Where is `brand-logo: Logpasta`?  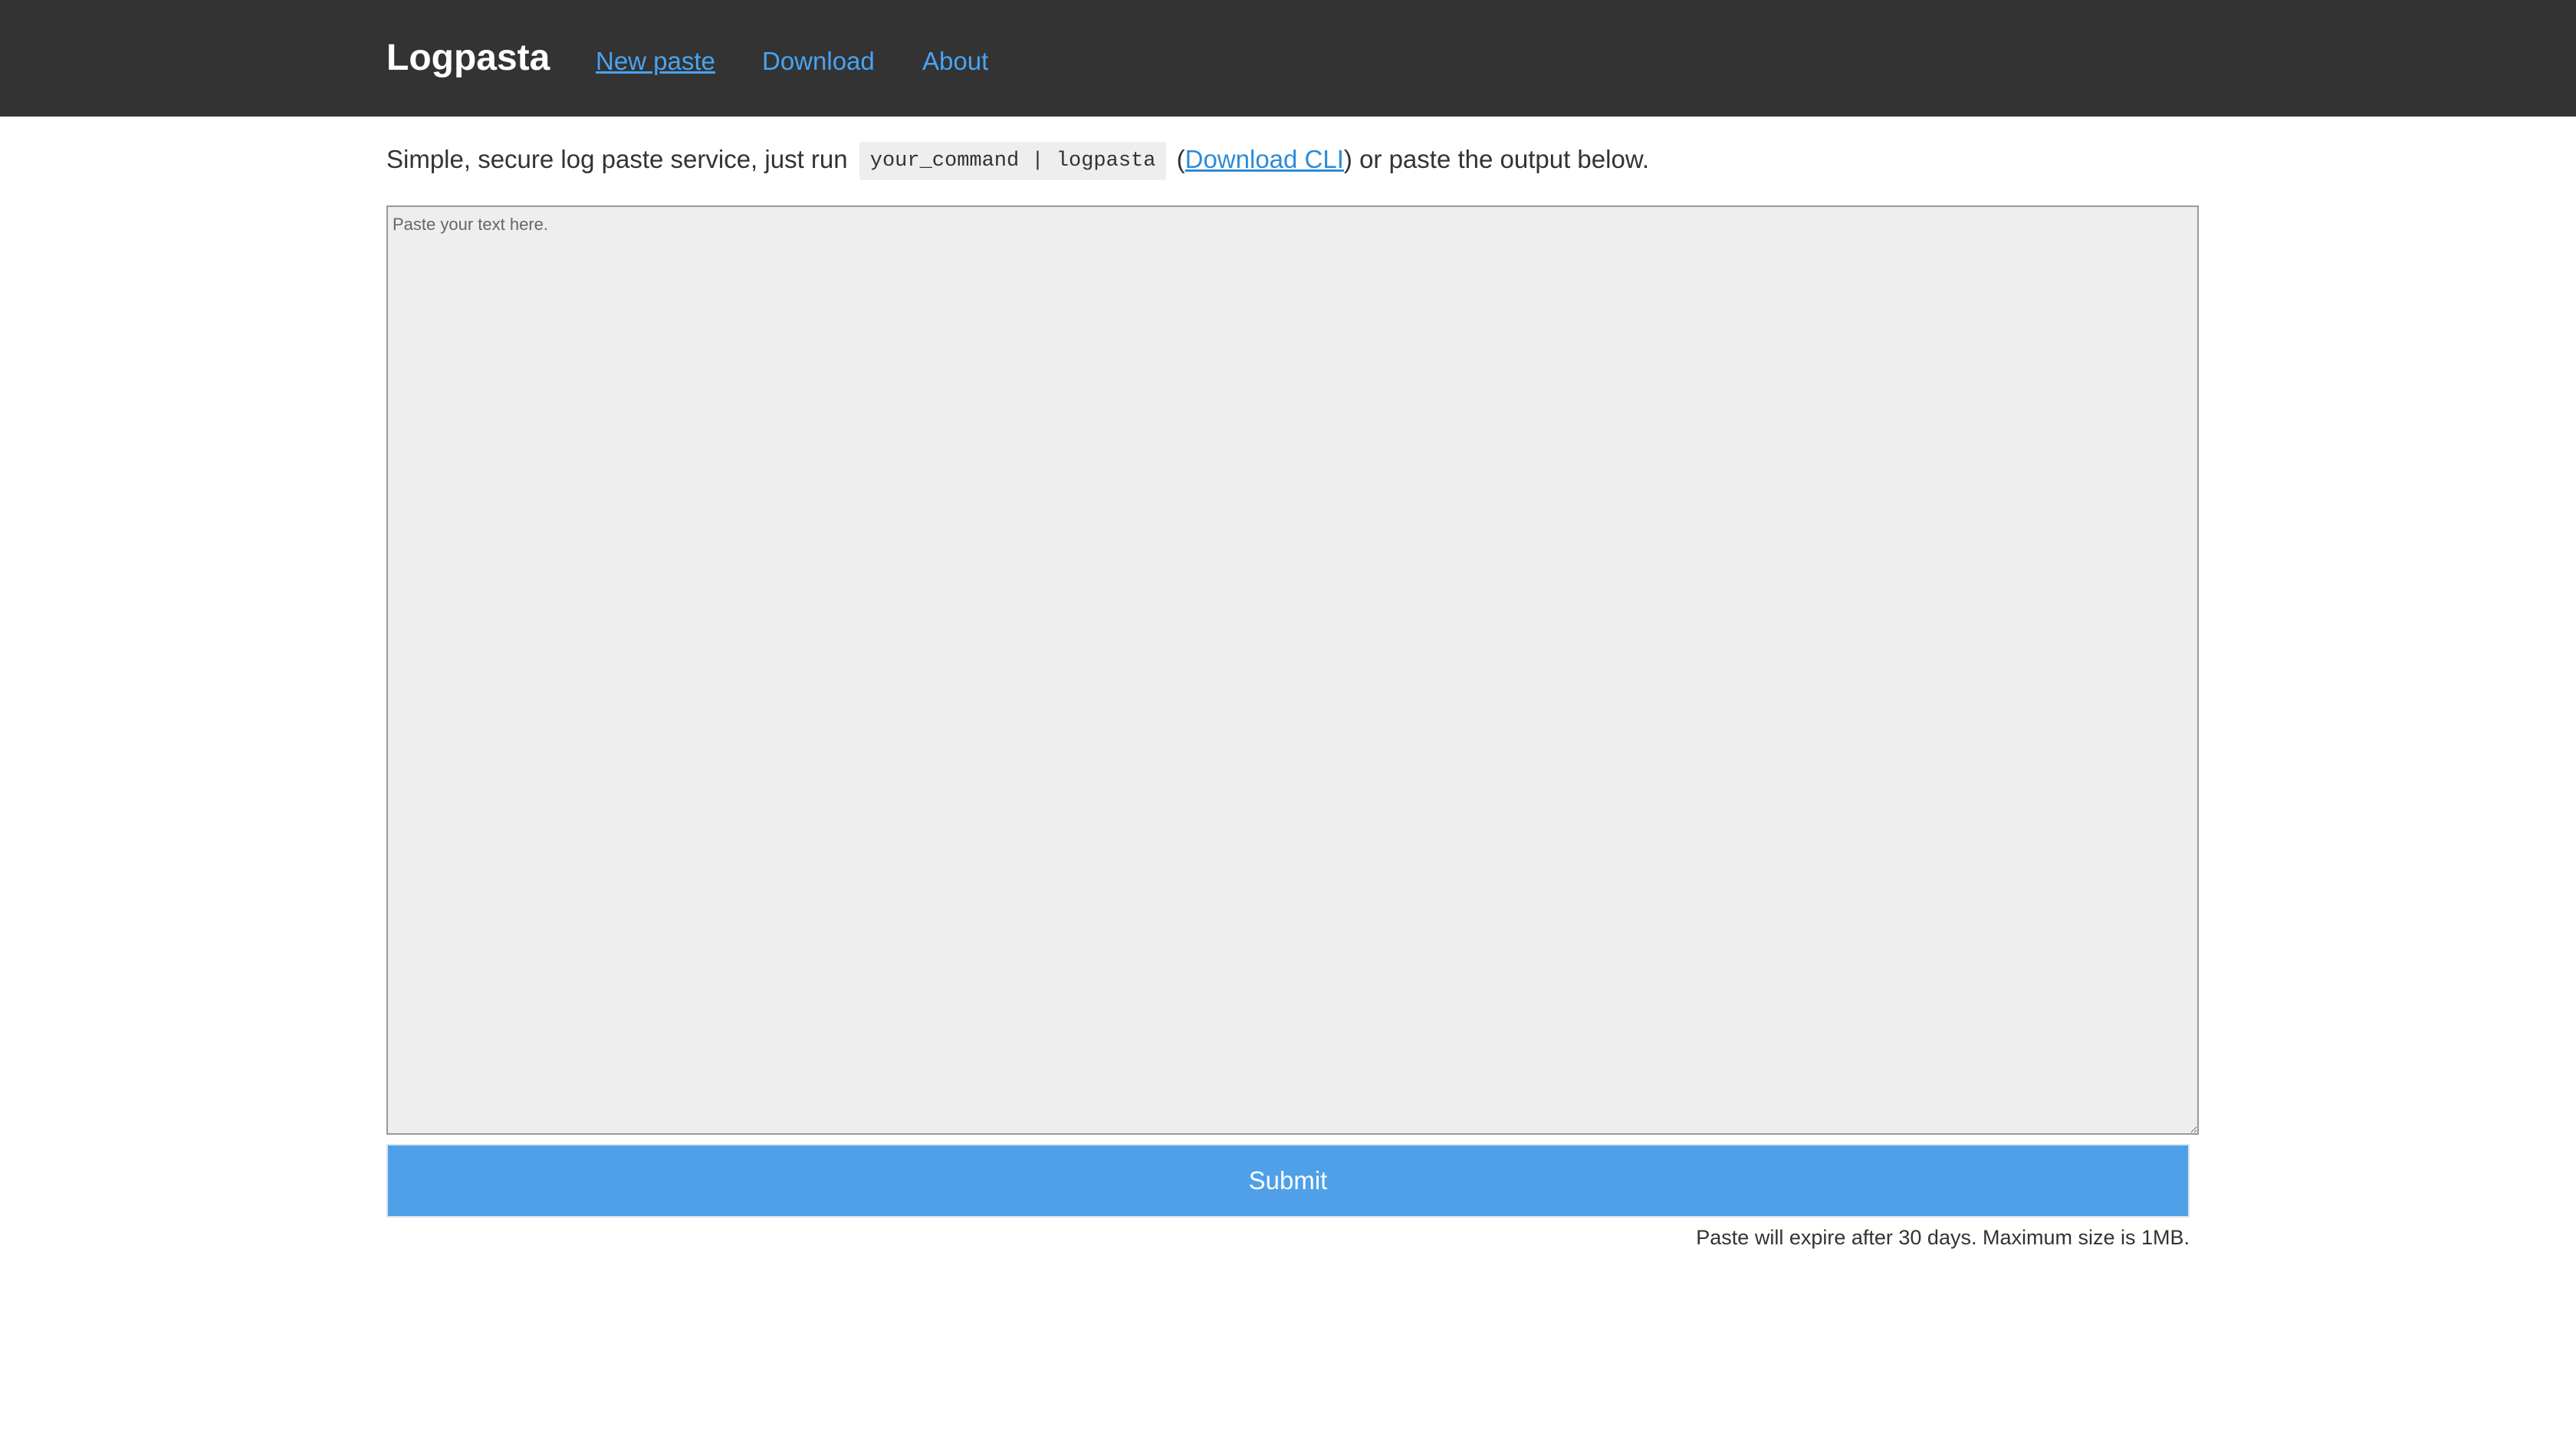 brand-logo: Logpasta is located at coordinates (468, 58).